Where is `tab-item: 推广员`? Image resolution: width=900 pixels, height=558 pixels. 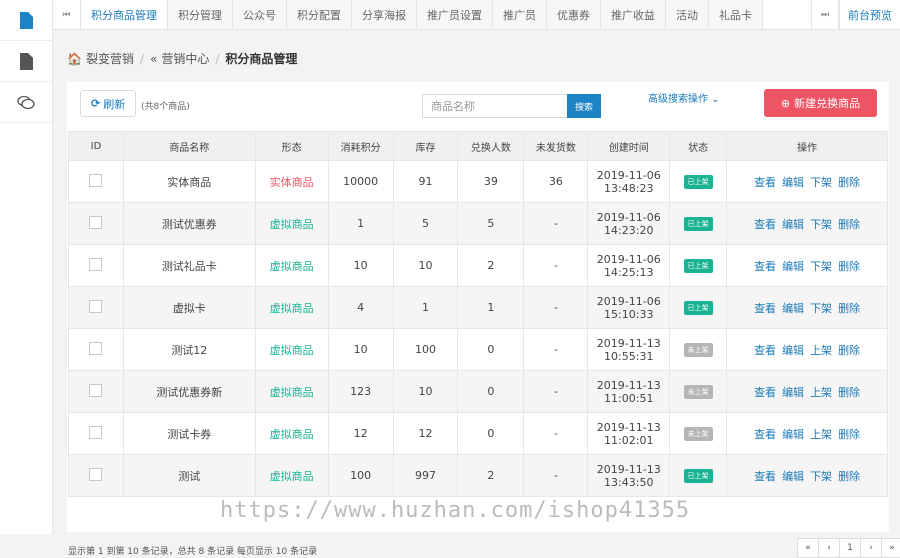 tab-item: 推广员 is located at coordinates (520, 14).